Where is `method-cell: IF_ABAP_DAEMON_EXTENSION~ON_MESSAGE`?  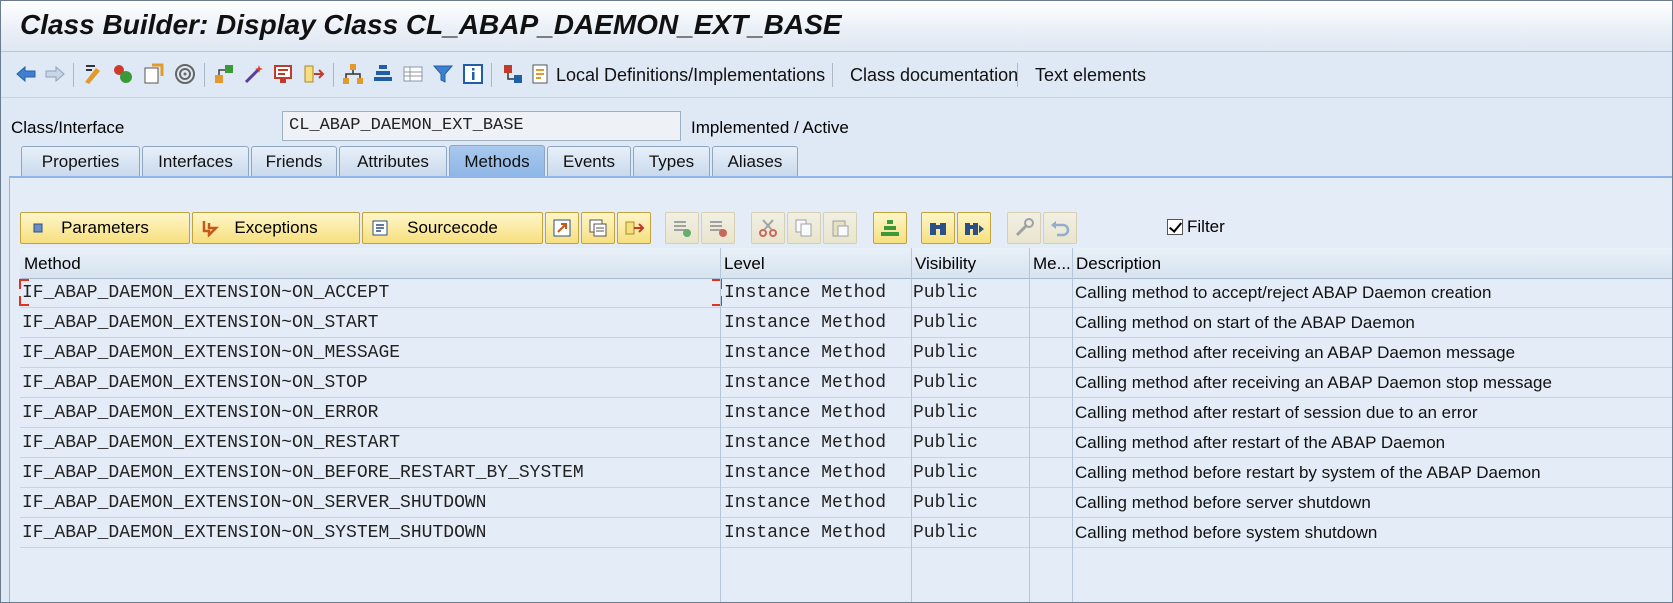 method-cell: IF_ABAP_DAEMON_EXTENSION~ON_MESSAGE is located at coordinates (211, 353).